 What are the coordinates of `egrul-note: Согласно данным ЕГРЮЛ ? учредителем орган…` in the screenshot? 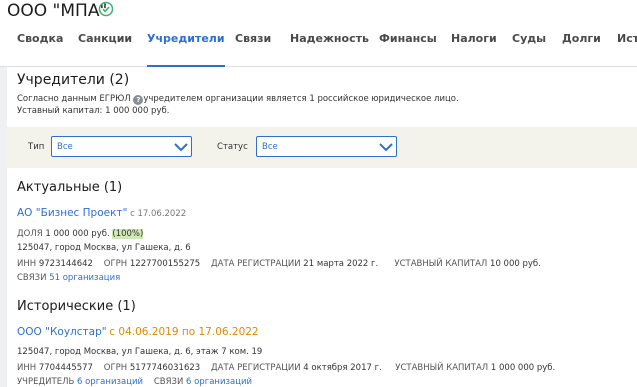 It's located at (238, 99).